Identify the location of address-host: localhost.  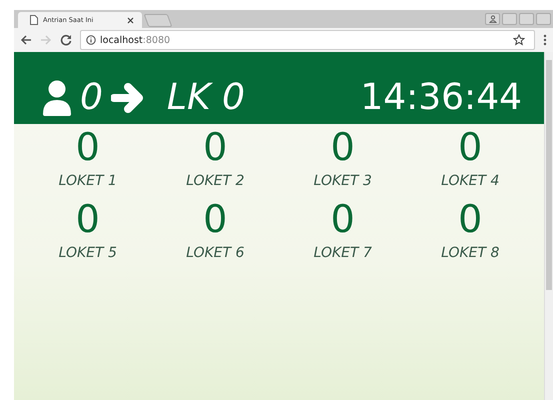
(121, 40).